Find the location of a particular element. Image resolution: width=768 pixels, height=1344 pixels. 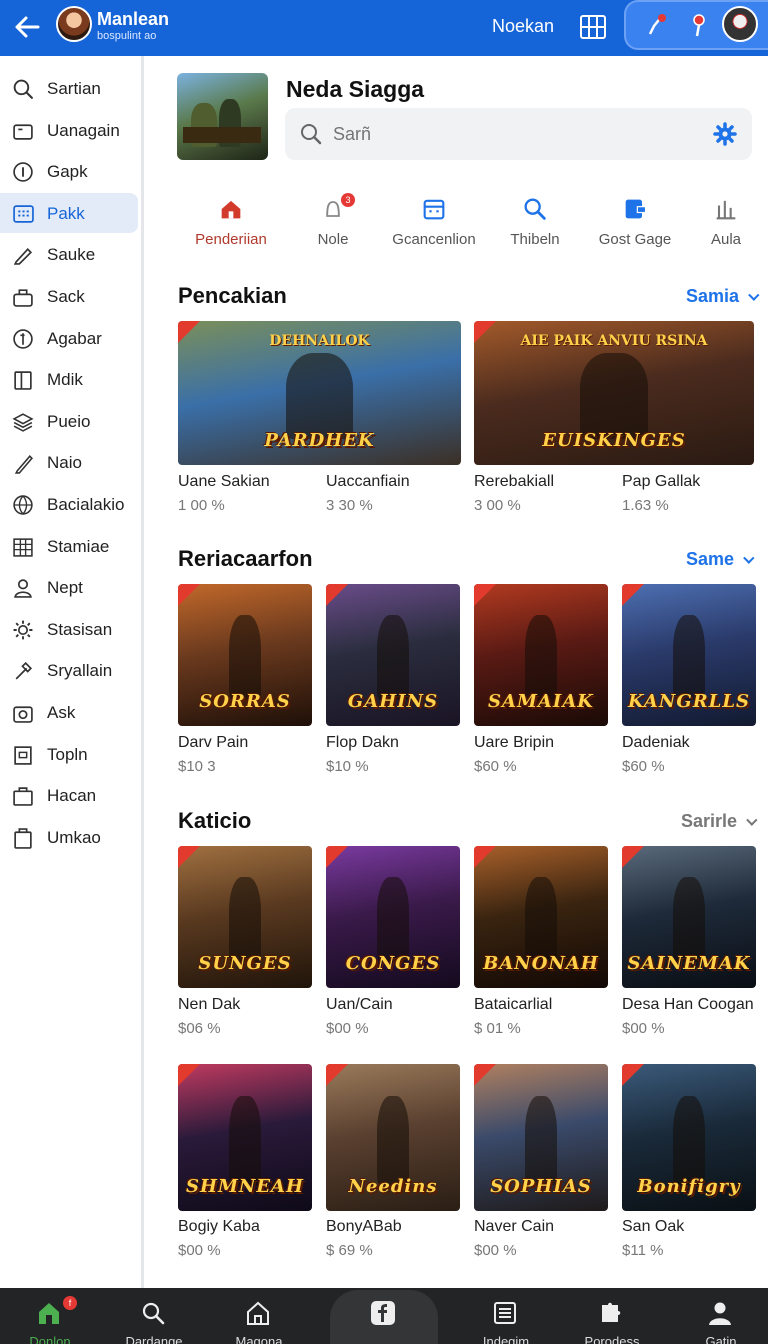

game-cover-image: Needins is located at coordinates (393, 1137).